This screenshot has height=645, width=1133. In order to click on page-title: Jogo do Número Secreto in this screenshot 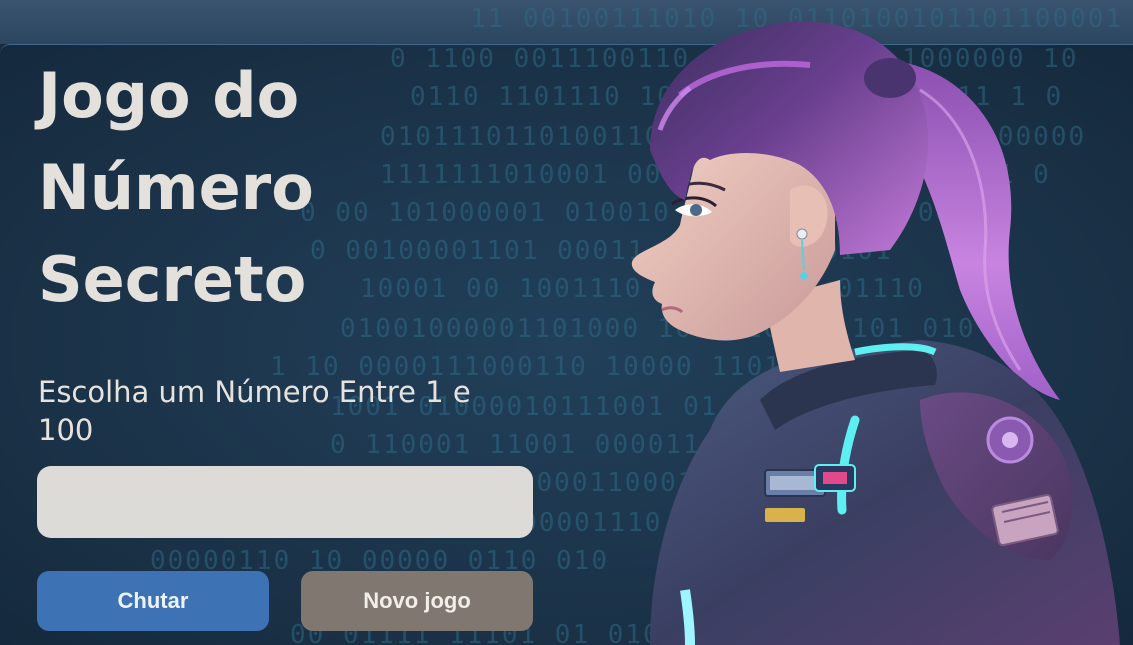, I will do `click(176, 187)`.